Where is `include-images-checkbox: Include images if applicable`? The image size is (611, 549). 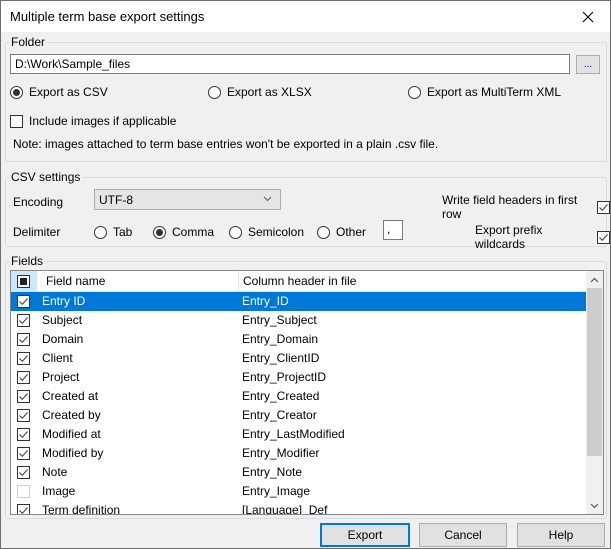
include-images-checkbox: Include images if applicable is located at coordinates (93, 121).